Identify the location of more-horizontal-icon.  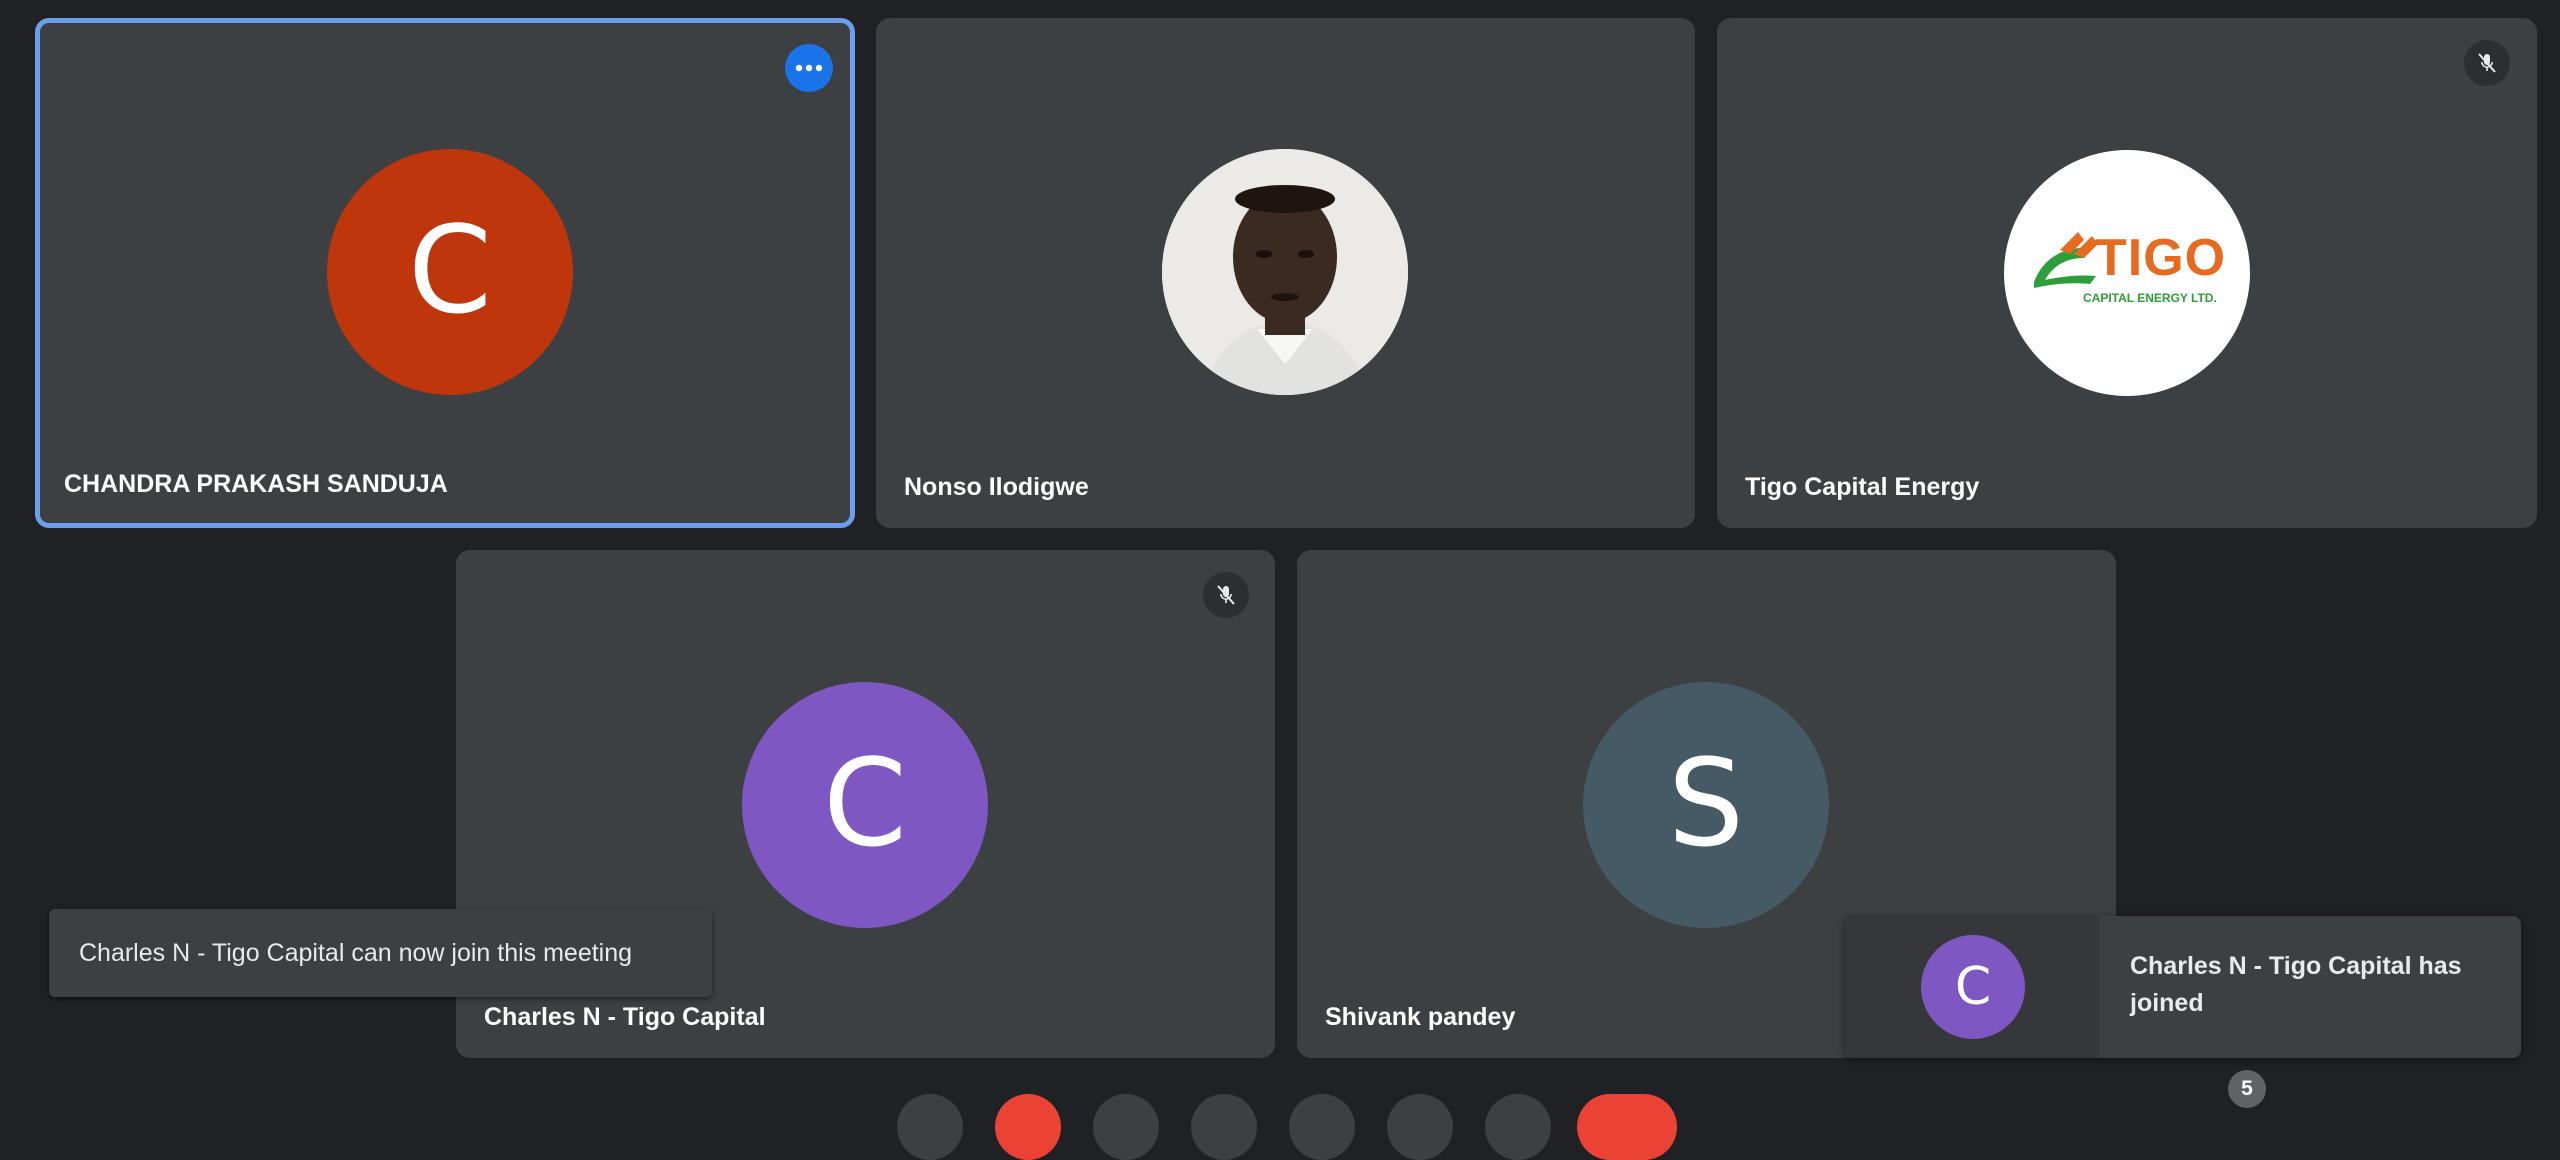
(809, 68).